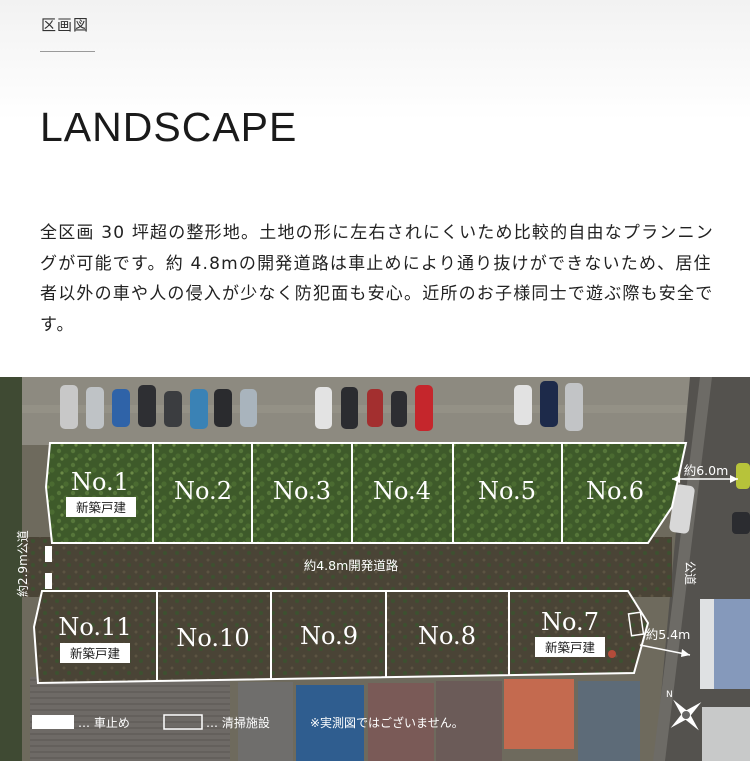 This screenshot has height=761, width=750. What do you see at coordinates (507, 491) in the screenshot?
I see `lot-label-5: No.5` at bounding box center [507, 491].